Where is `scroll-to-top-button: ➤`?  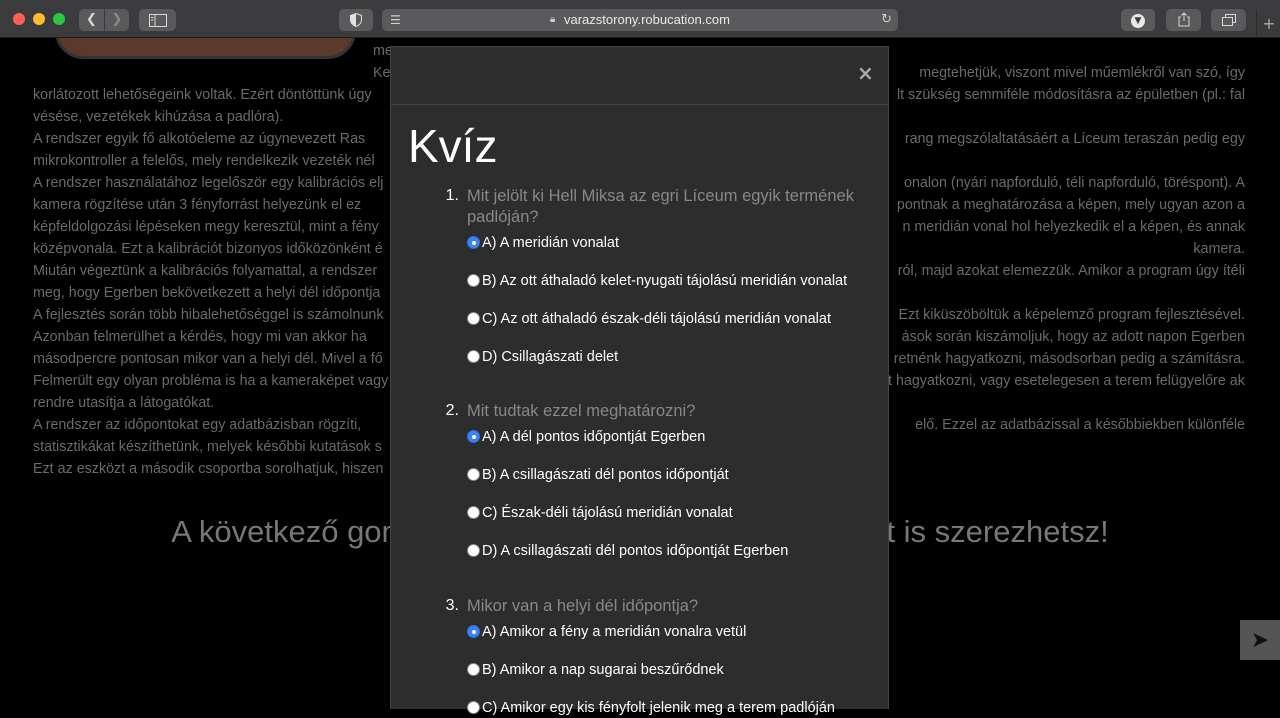
scroll-to-top-button: ➤ is located at coordinates (1260, 640).